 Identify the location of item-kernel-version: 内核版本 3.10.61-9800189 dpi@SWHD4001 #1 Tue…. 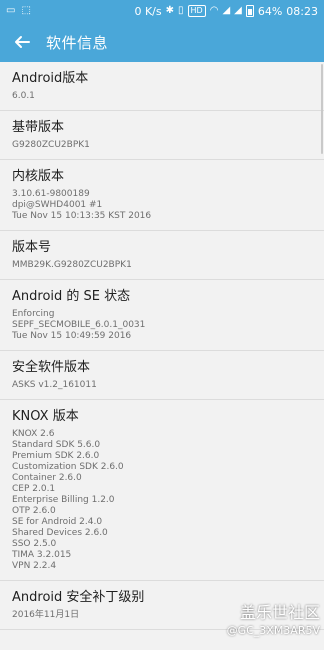
(162, 195).